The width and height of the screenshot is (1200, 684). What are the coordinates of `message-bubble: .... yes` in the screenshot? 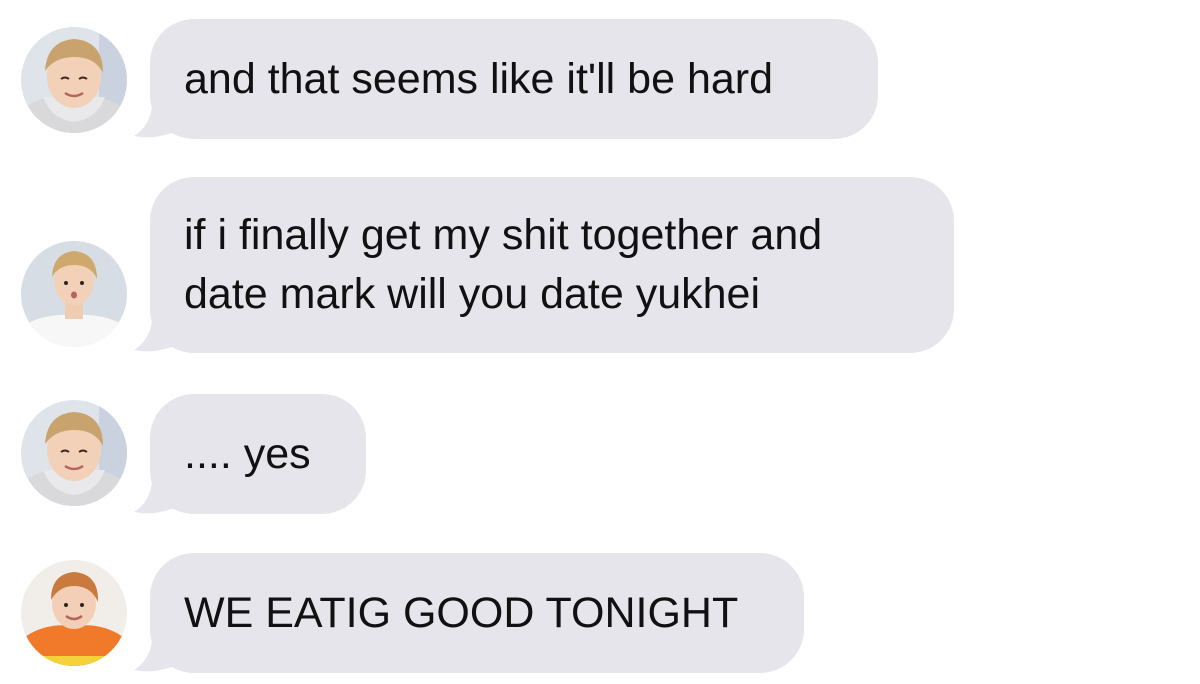 It's located at (258, 454).